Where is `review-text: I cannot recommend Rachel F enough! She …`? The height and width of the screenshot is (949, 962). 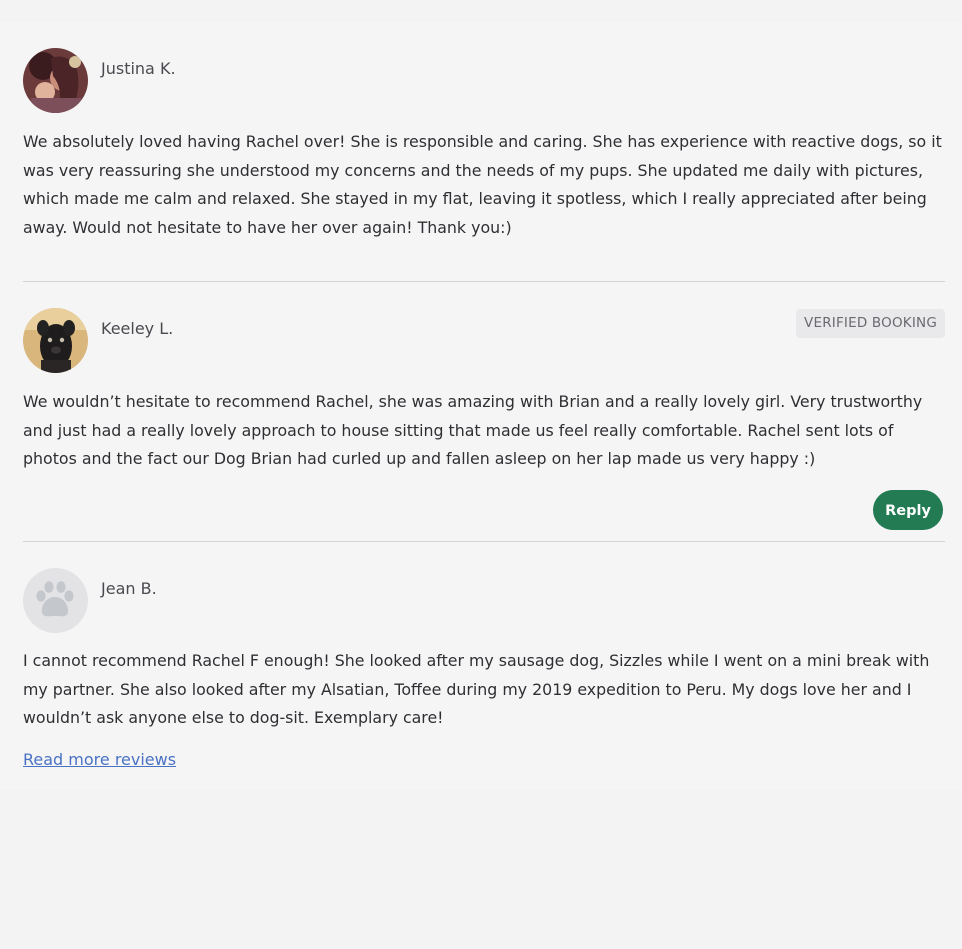 review-text: I cannot recommend Rachel F enough! She … is located at coordinates (476, 689).